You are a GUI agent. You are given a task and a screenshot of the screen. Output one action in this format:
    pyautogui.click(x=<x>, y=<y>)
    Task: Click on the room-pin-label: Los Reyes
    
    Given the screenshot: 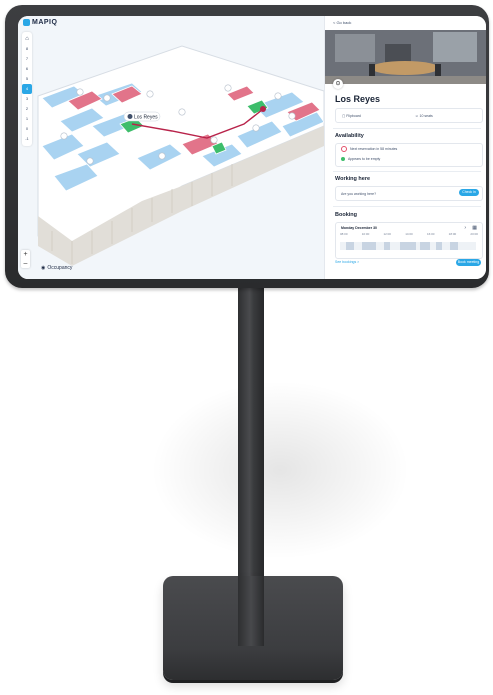 What is the action you would take?
    pyautogui.click(x=146, y=118)
    